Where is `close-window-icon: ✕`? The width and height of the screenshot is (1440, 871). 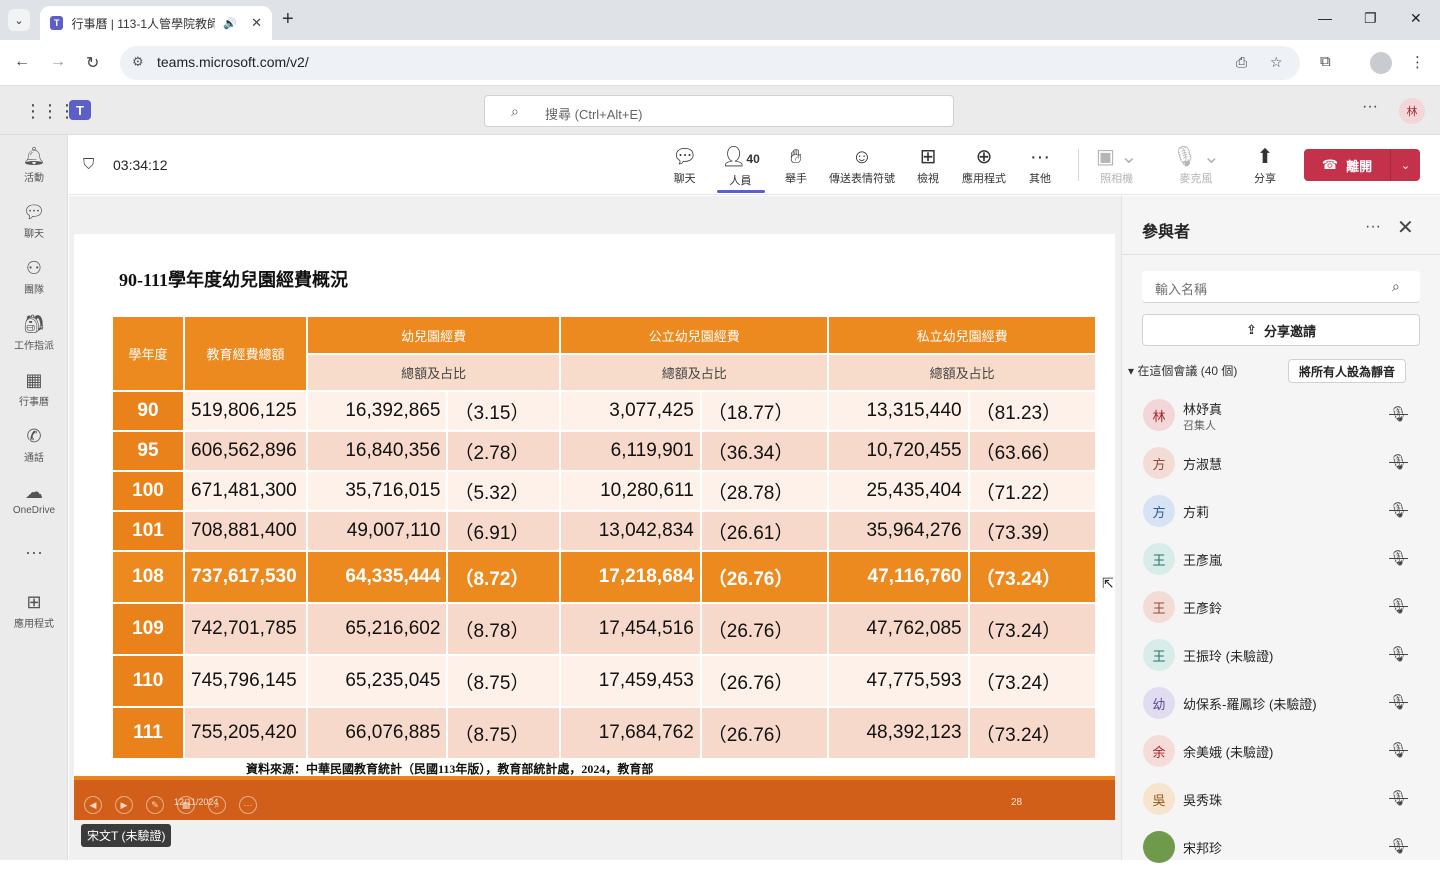
close-window-icon: ✕ is located at coordinates (1416, 18).